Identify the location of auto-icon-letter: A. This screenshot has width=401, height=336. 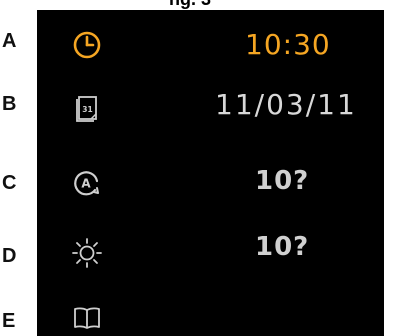
(86, 184).